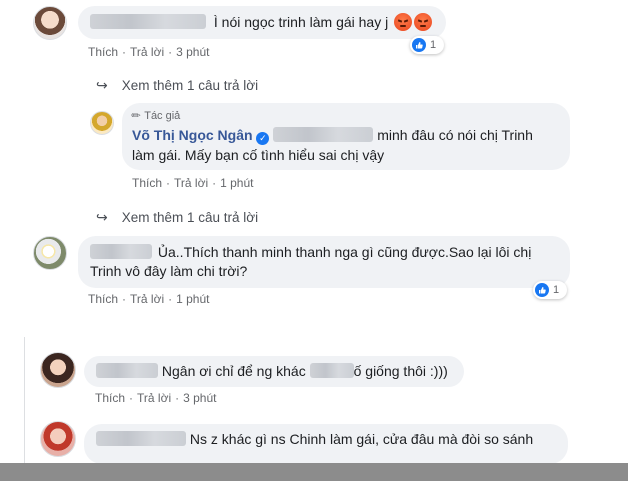 This screenshot has width=628, height=481. I want to click on author-badge: ✎Tác giả, so click(344, 115).